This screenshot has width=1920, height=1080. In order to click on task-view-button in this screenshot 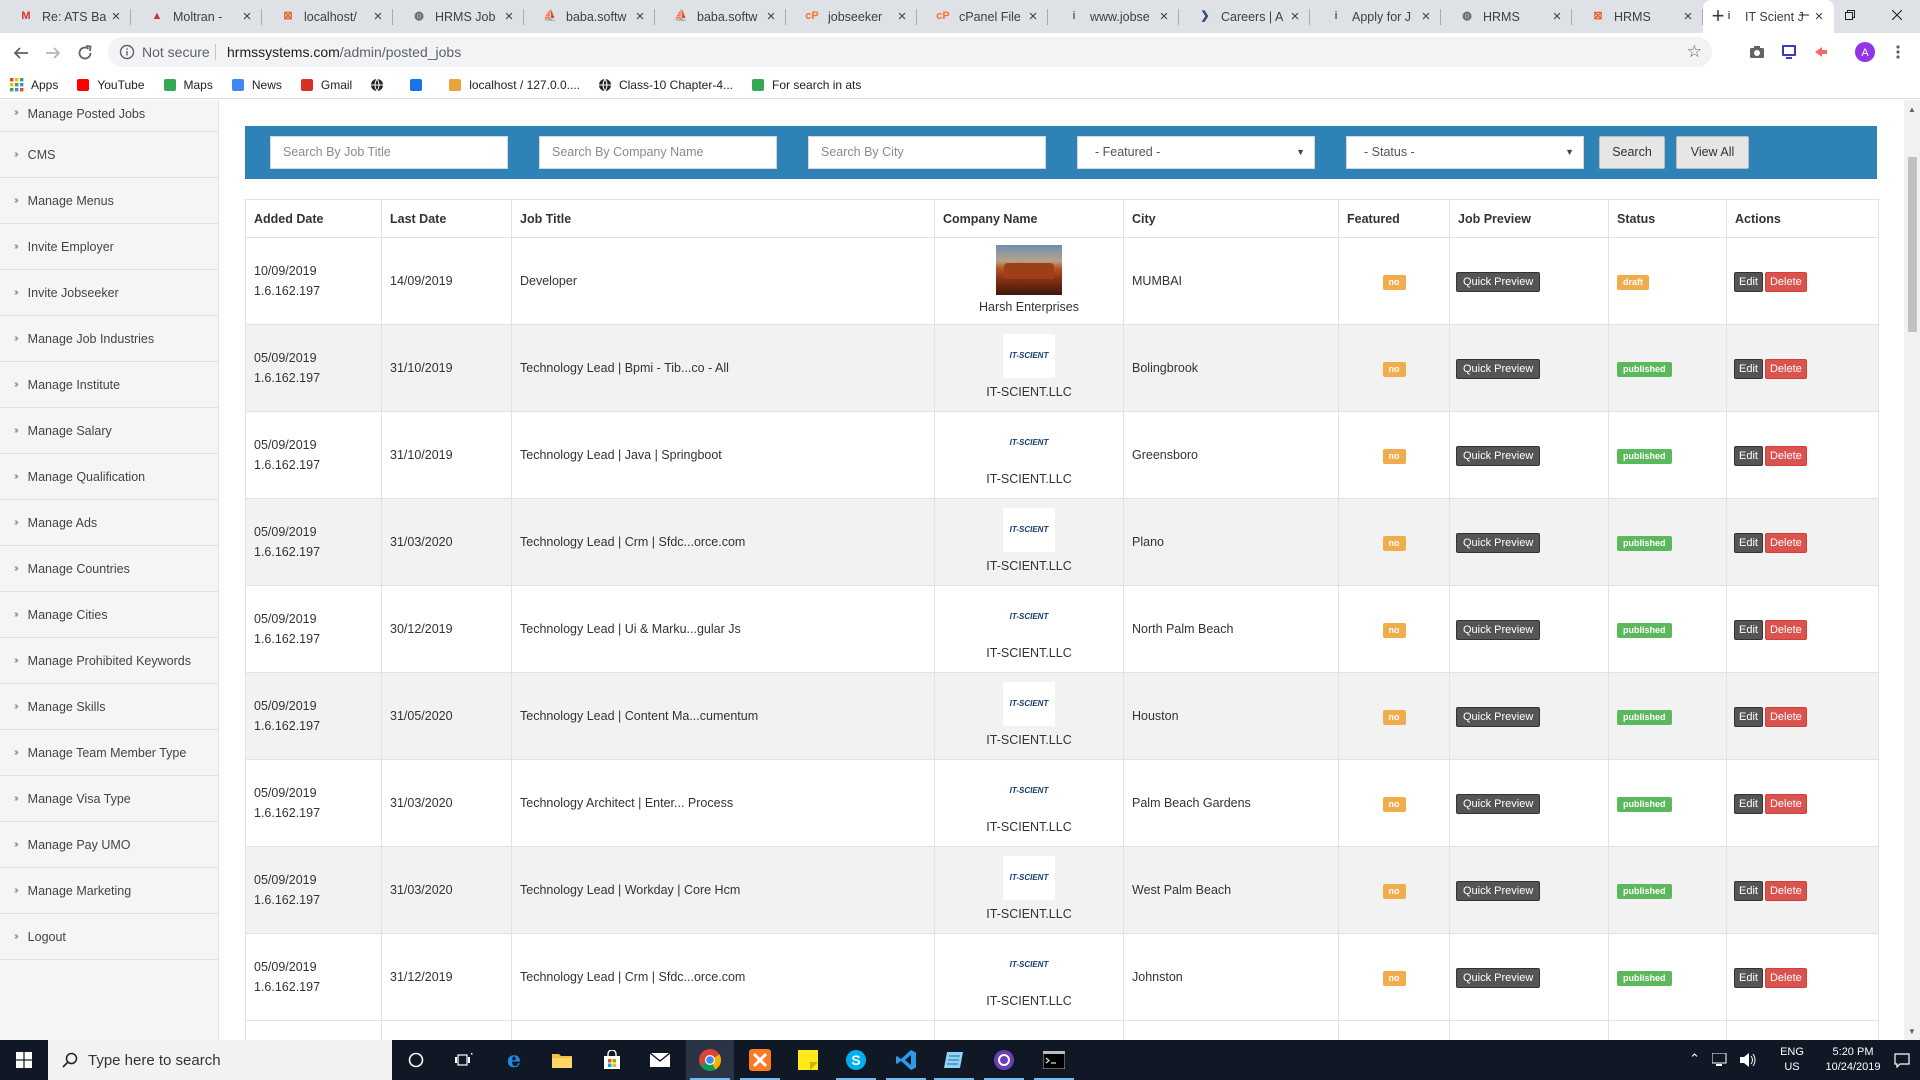, I will do `click(464, 1060)`.